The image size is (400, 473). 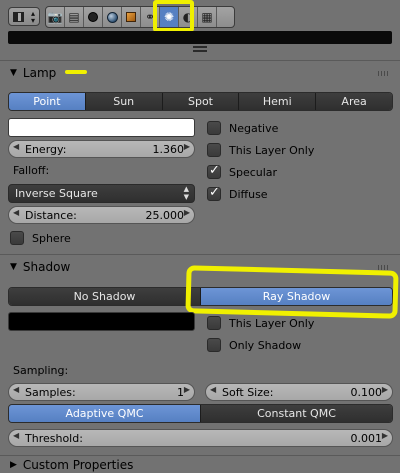 What do you see at coordinates (278, 101) in the screenshot?
I see `lamp-type-hemi: Hemi` at bounding box center [278, 101].